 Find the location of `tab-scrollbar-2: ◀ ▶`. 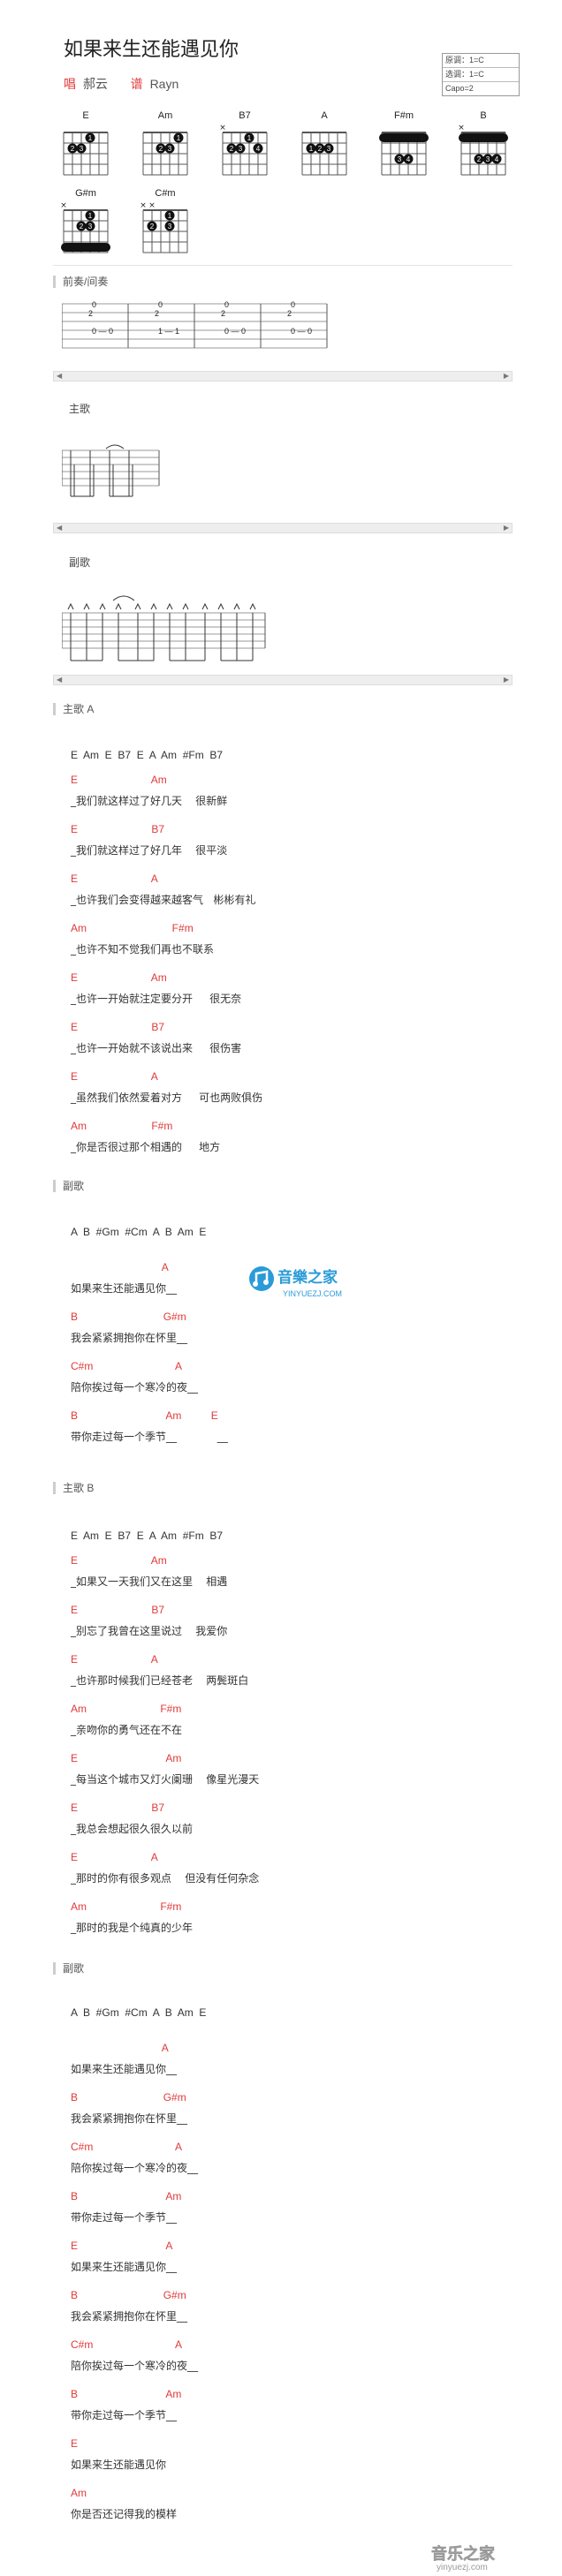

tab-scrollbar-2: ◀ ▶ is located at coordinates (283, 528).